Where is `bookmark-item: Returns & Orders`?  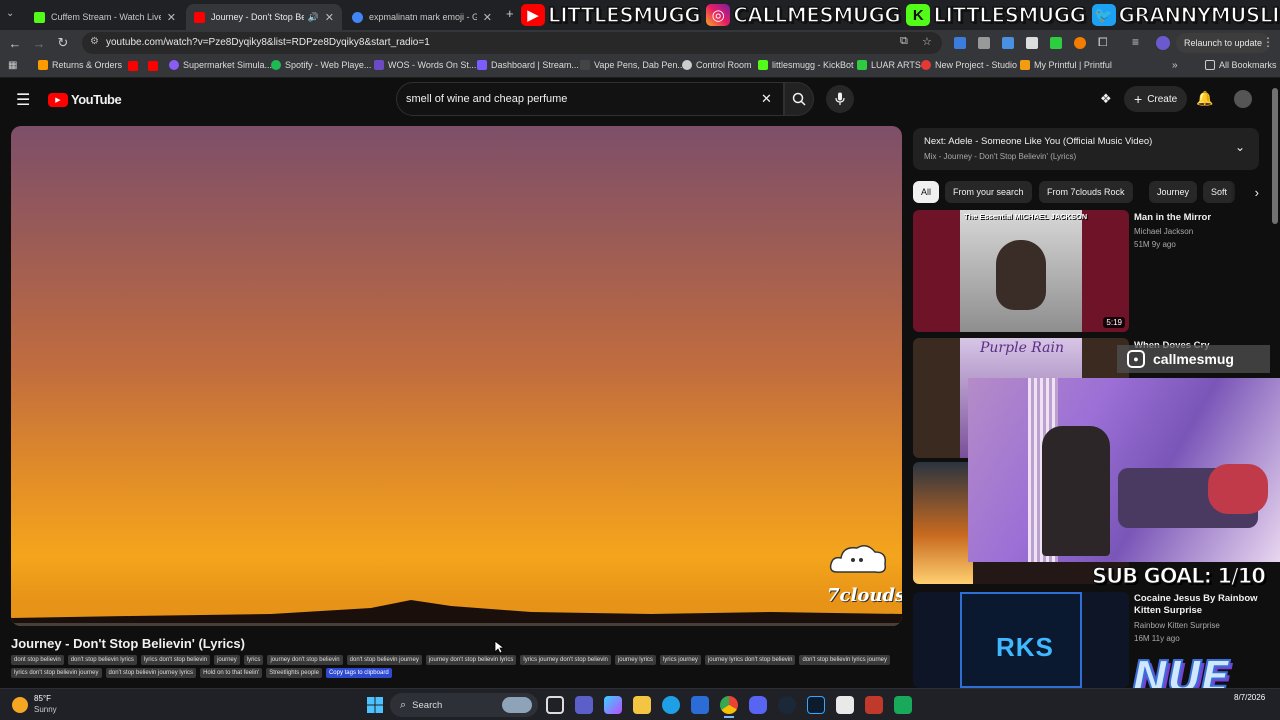
bookmark-item: Returns & Orders is located at coordinates (80, 65).